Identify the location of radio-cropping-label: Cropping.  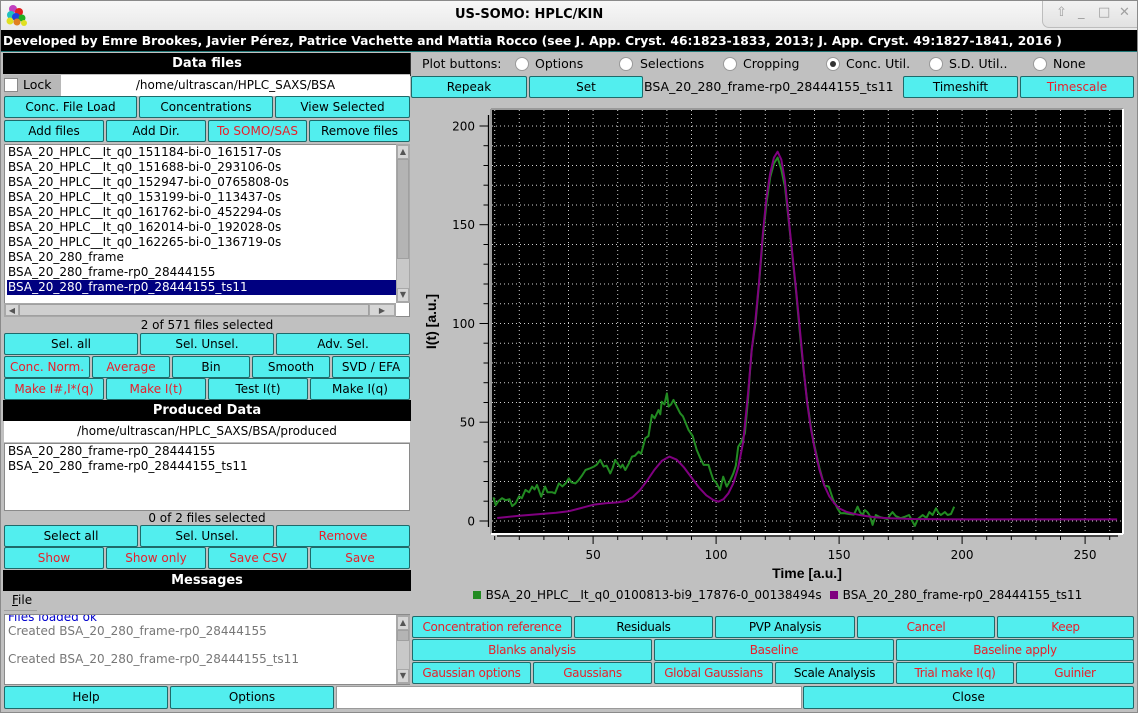
(771, 63).